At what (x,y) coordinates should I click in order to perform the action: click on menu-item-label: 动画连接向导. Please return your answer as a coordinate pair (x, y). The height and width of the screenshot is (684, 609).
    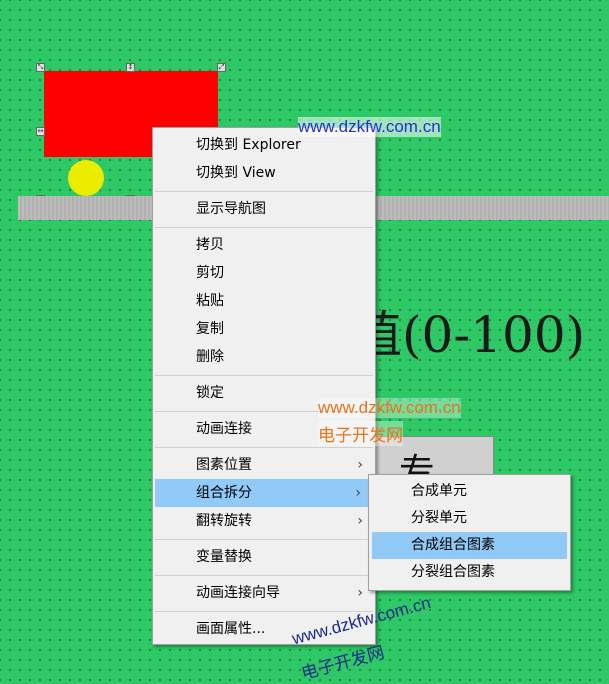
    Looking at the image, I should click on (238, 593).